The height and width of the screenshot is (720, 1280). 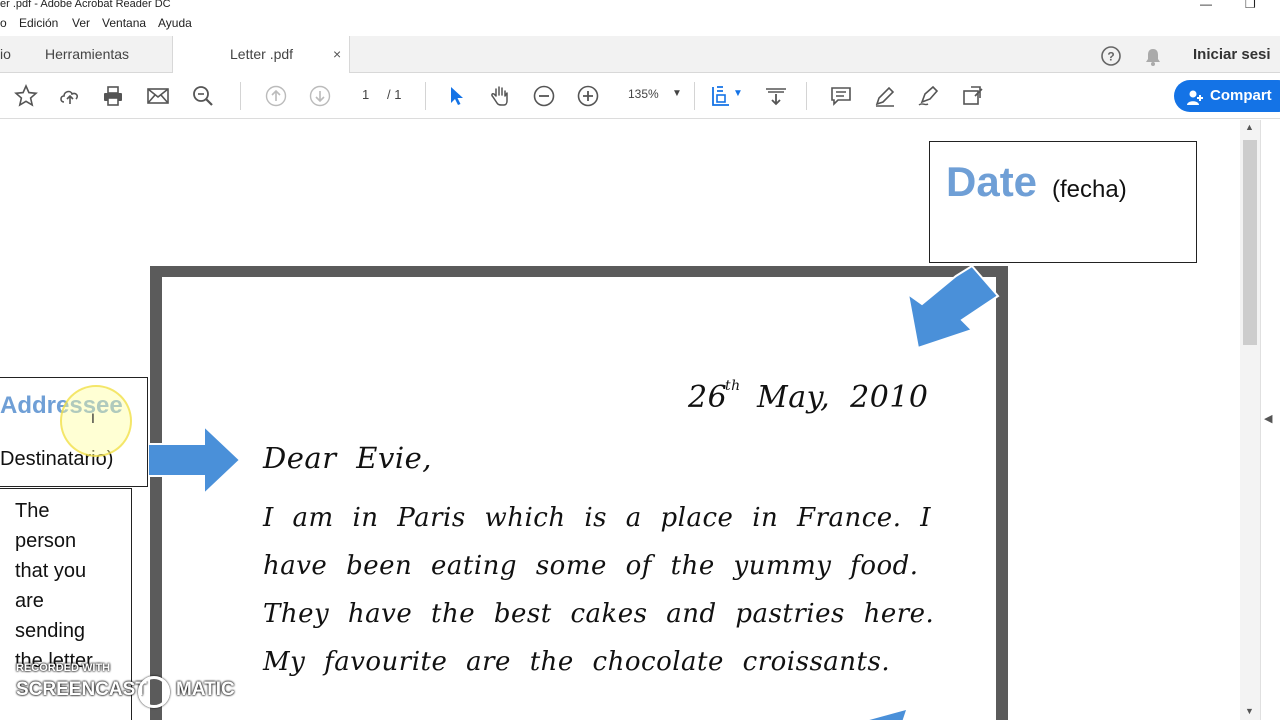 I want to click on addressee-arrow-icon, so click(x=195, y=460).